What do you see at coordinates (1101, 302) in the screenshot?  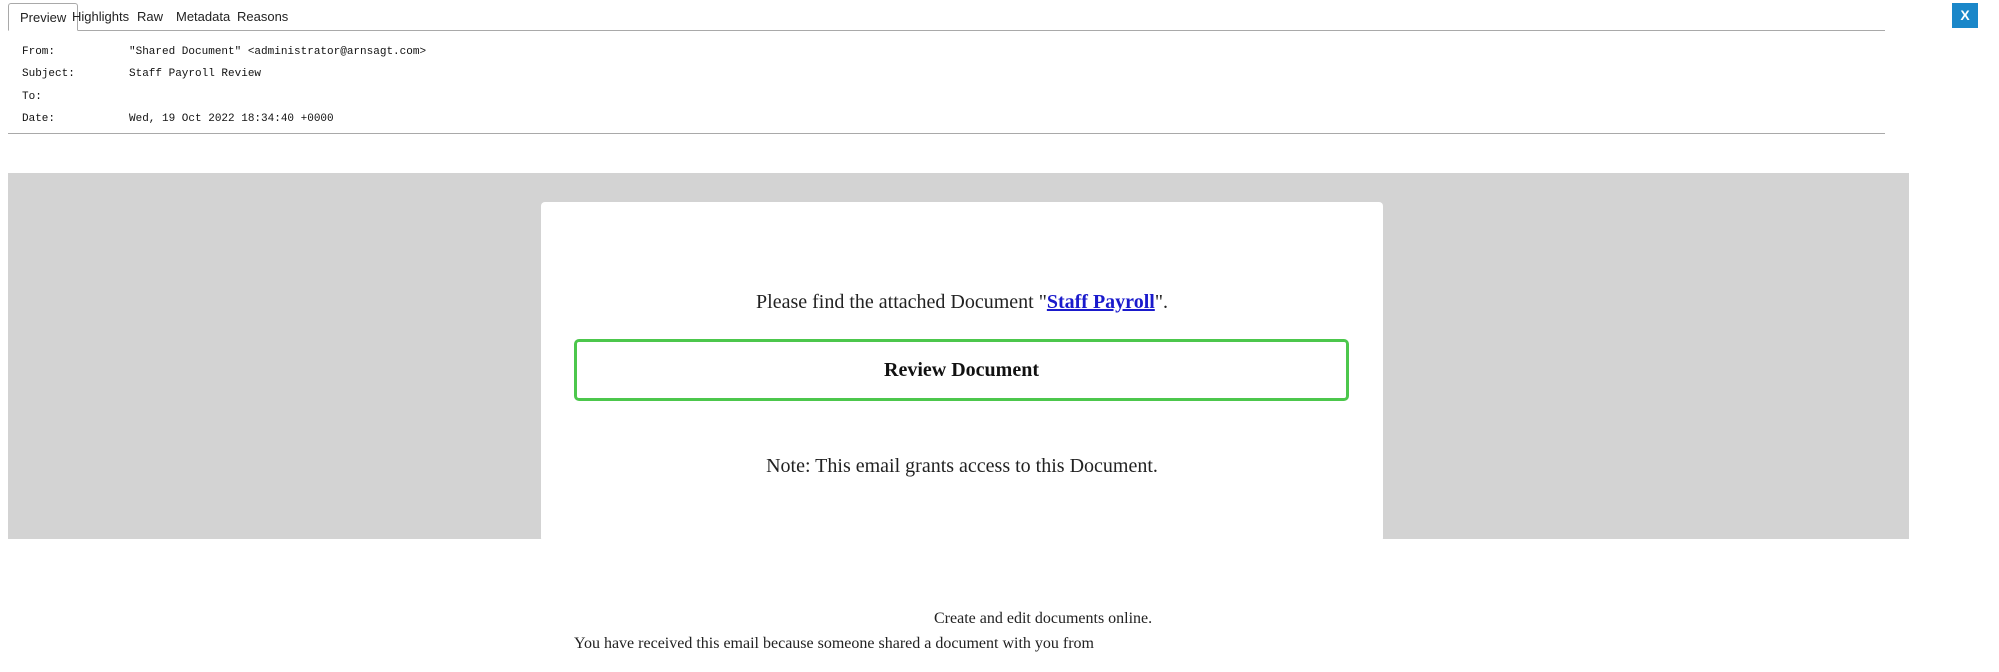 I see `document-link: Staff Payroll` at bounding box center [1101, 302].